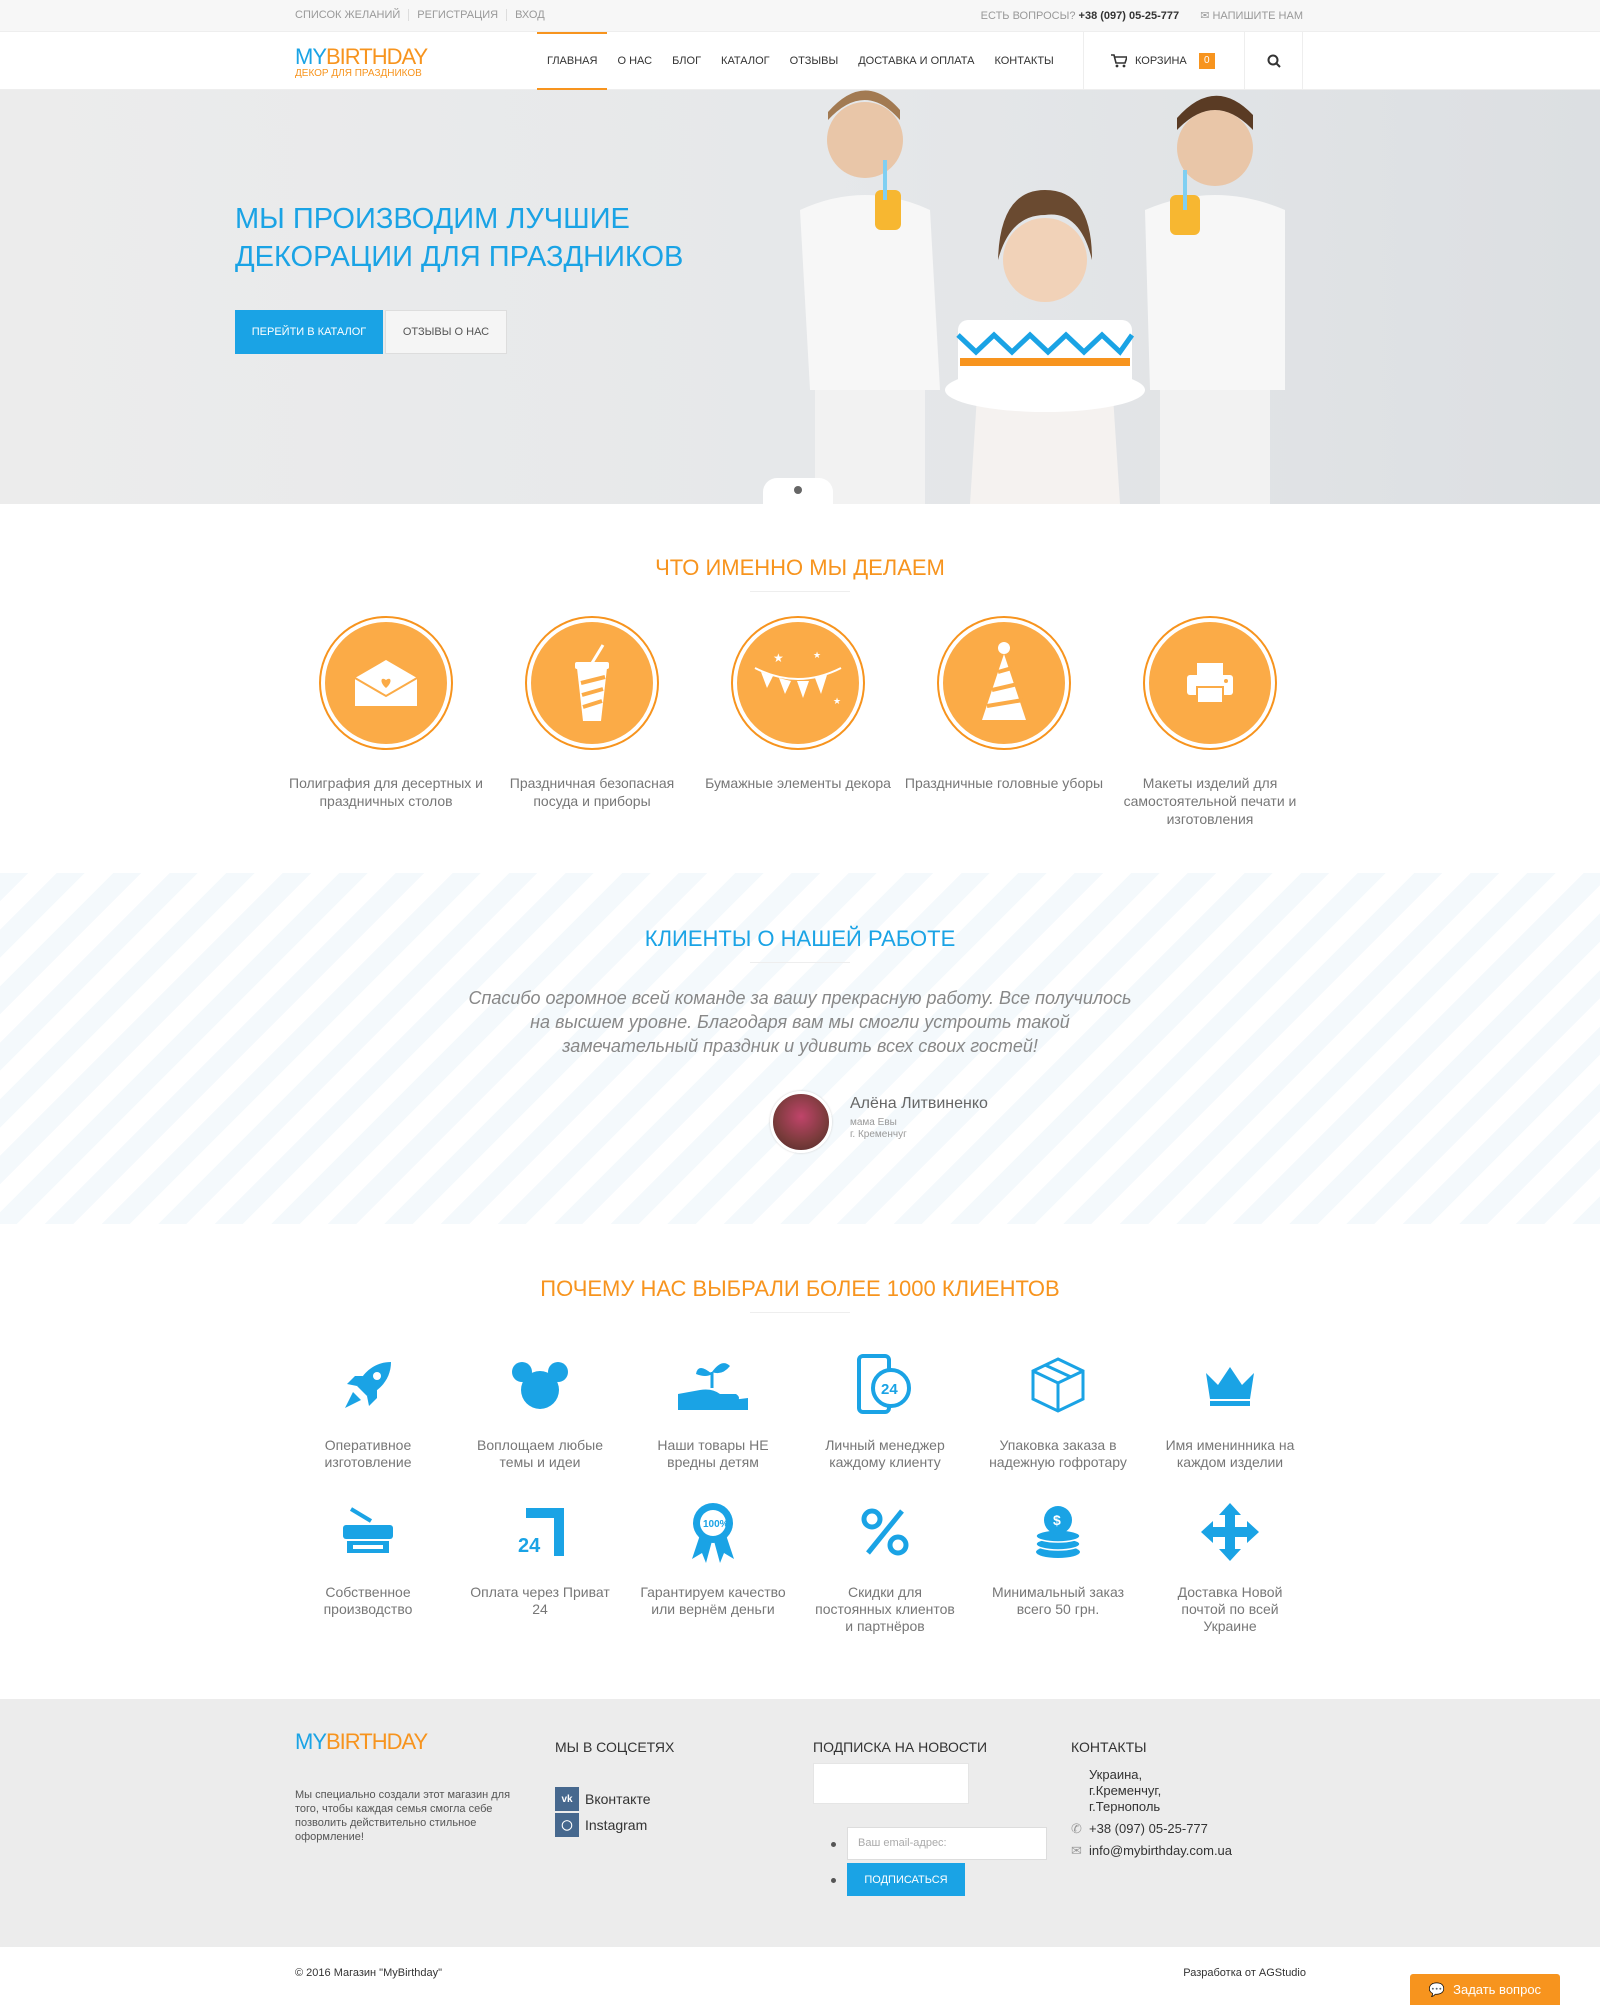 The width and height of the screenshot is (1600, 2005). Describe the element at coordinates (885, 1532) in the screenshot. I see `percent-icon` at that location.